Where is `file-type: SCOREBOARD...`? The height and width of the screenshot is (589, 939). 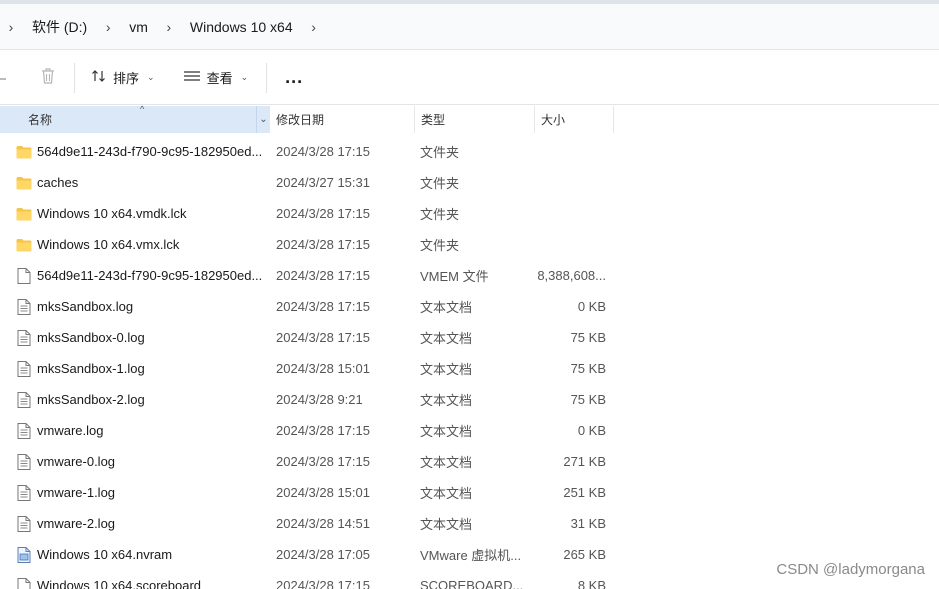 file-type: SCOREBOARD... is located at coordinates (472, 583).